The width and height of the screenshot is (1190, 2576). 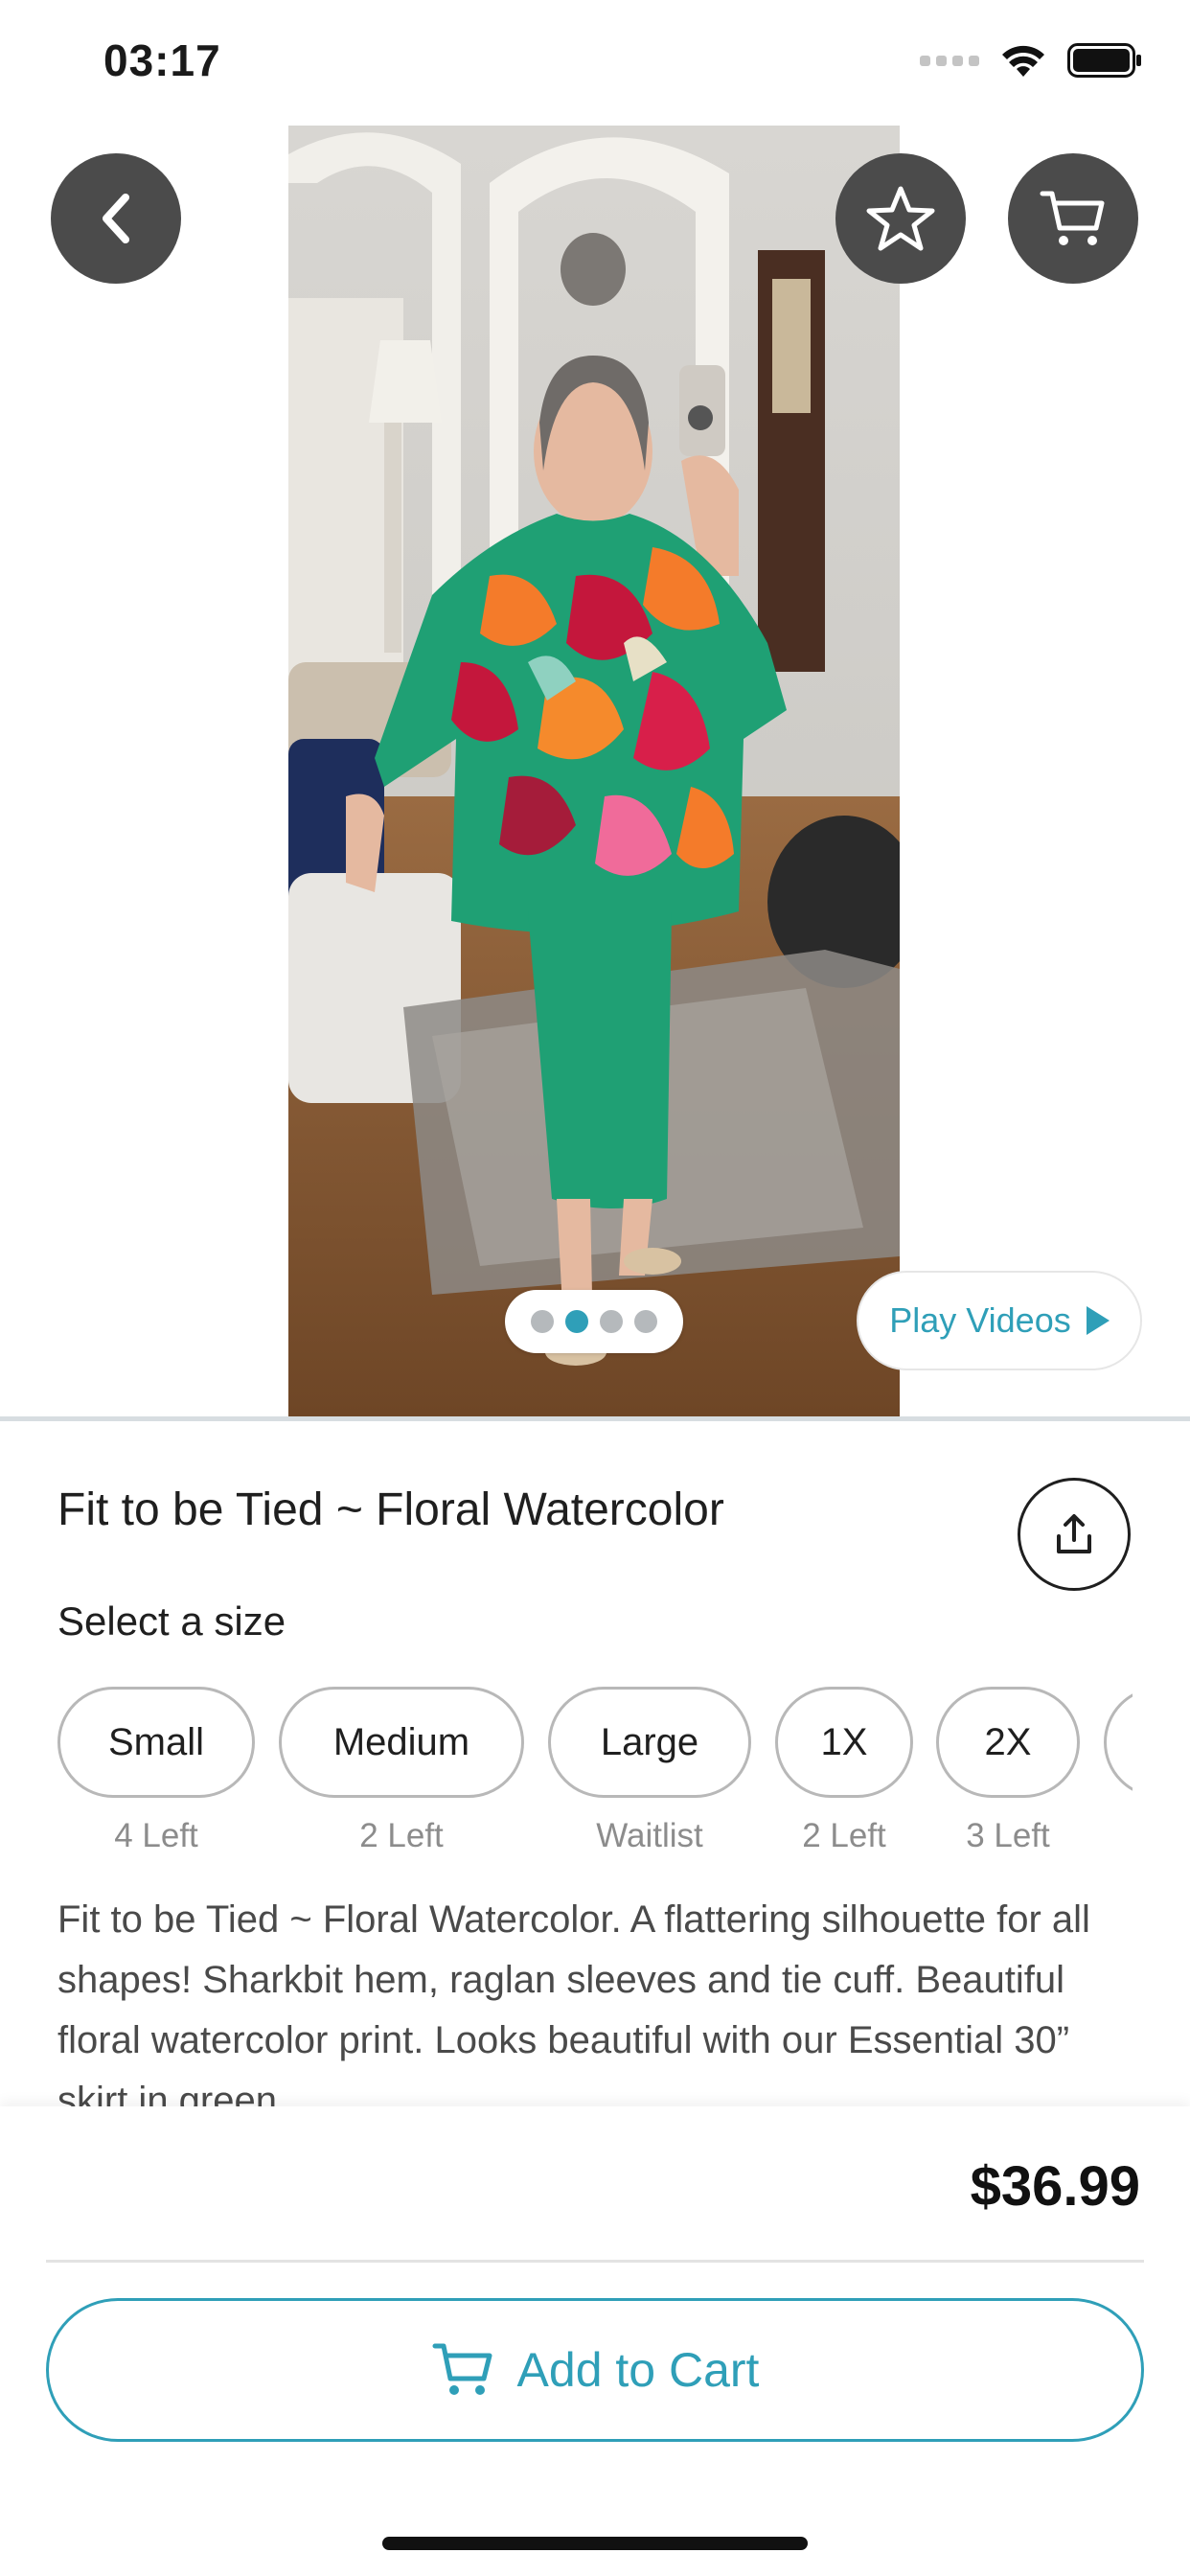 I want to click on image-pager, so click(x=594, y=1321).